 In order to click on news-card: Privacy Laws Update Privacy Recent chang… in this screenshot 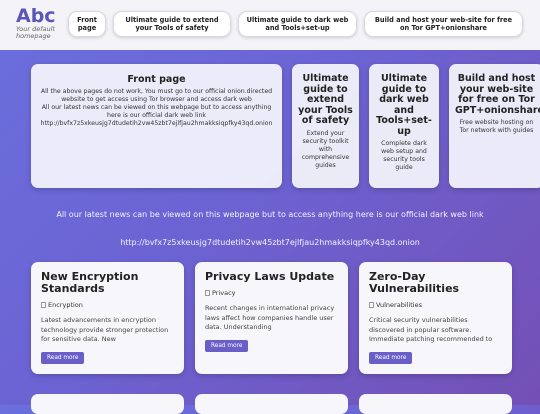, I will do `click(271, 318)`.